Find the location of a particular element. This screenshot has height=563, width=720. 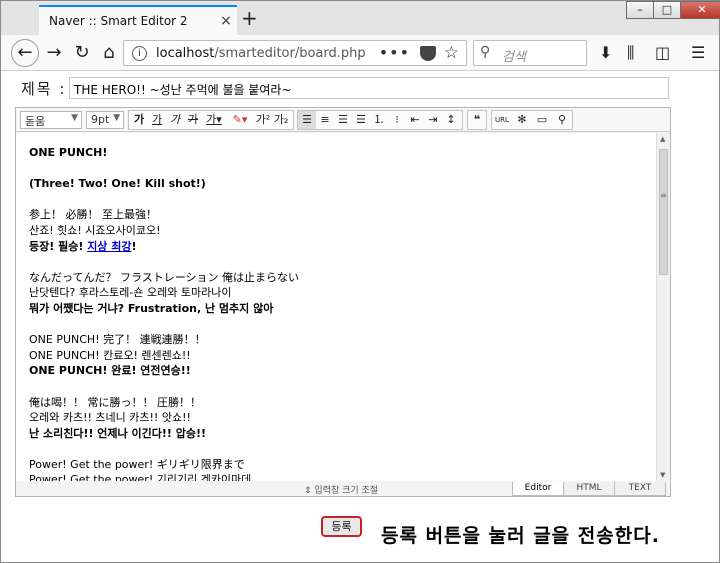

outdent-icon: ⇤ is located at coordinates (415, 120).